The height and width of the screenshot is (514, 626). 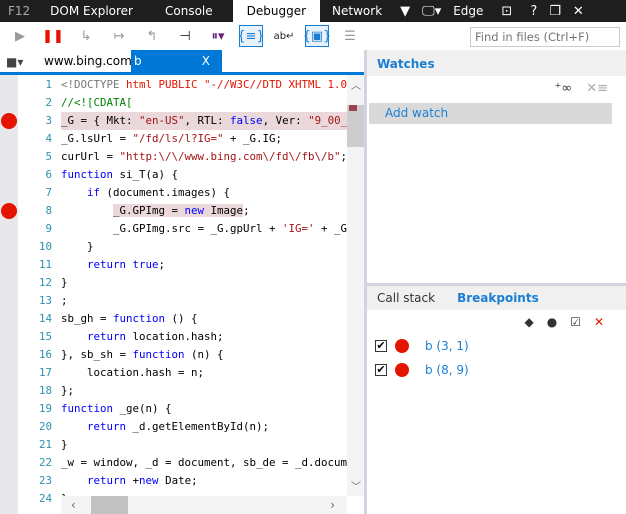 I want to click on code-line: 2 //<![CDATA[, so click(x=182, y=103).